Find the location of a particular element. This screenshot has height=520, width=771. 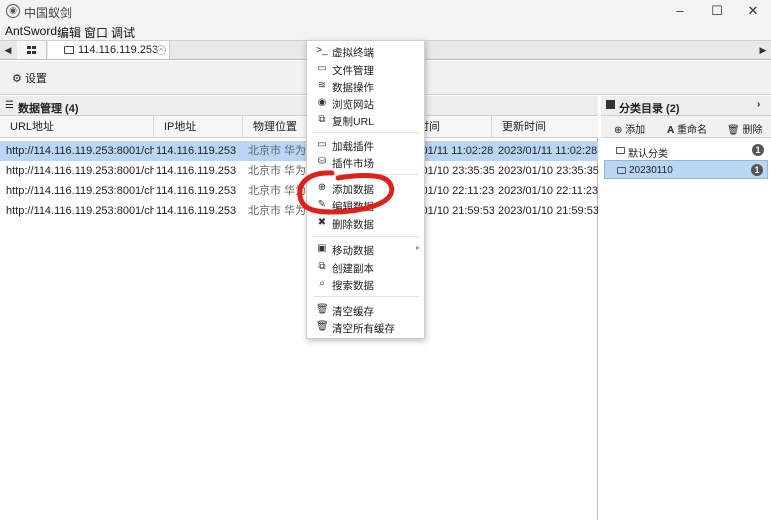

tab-scroll-left-icon: ◀ is located at coordinates (8, 50).